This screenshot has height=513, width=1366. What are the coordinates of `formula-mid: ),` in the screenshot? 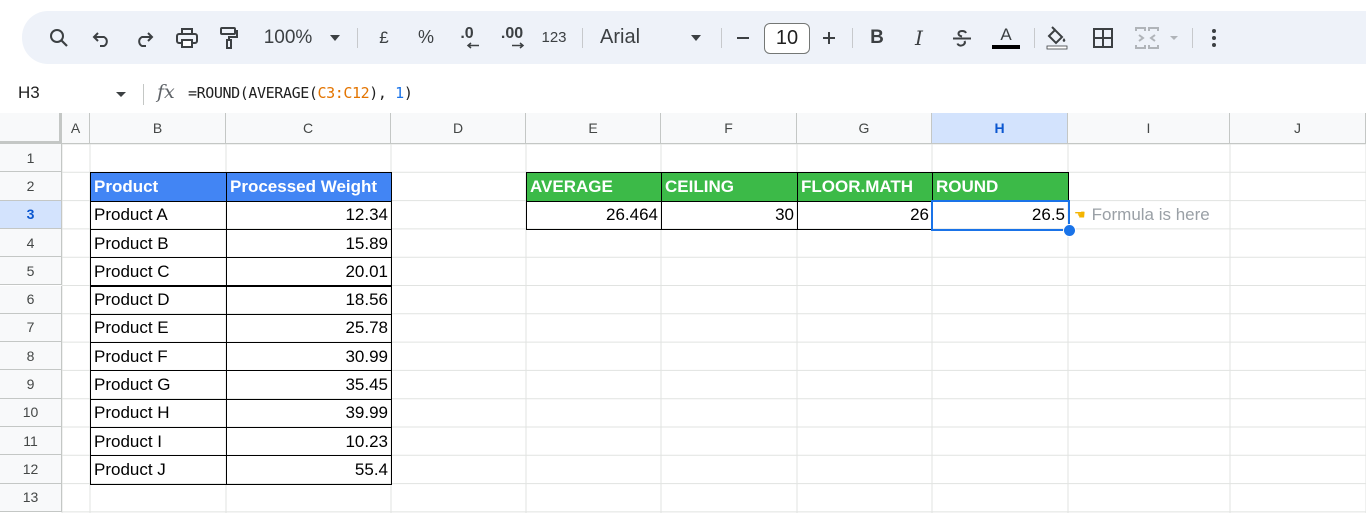 It's located at (382, 93).